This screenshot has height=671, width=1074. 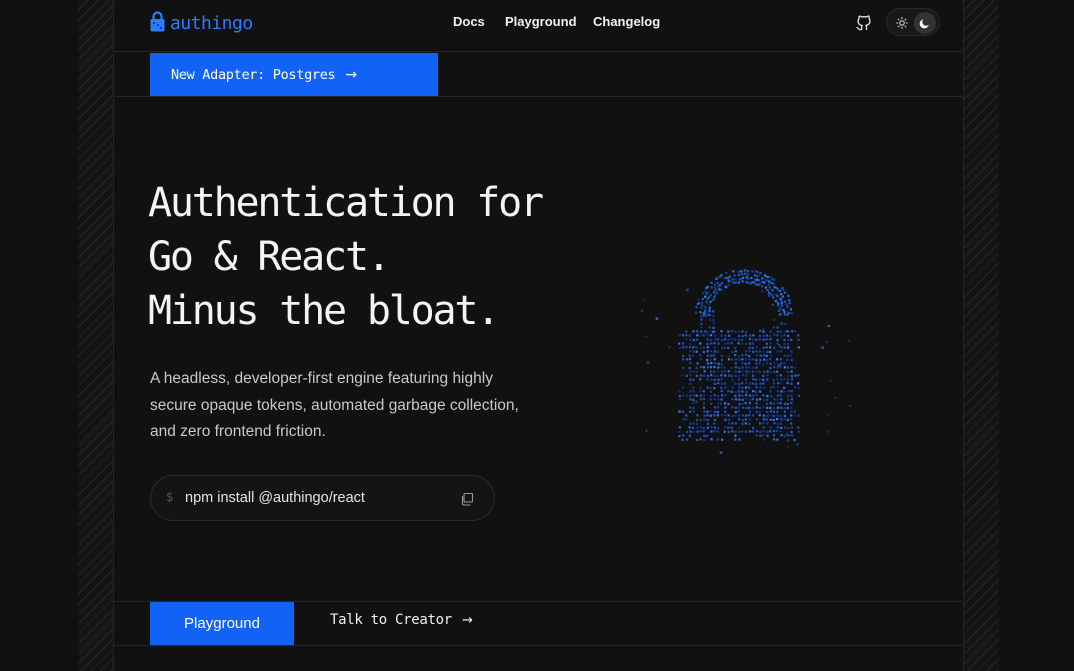 I want to click on talk-to-creator-label: Talk to Creator, so click(x=391, y=620).